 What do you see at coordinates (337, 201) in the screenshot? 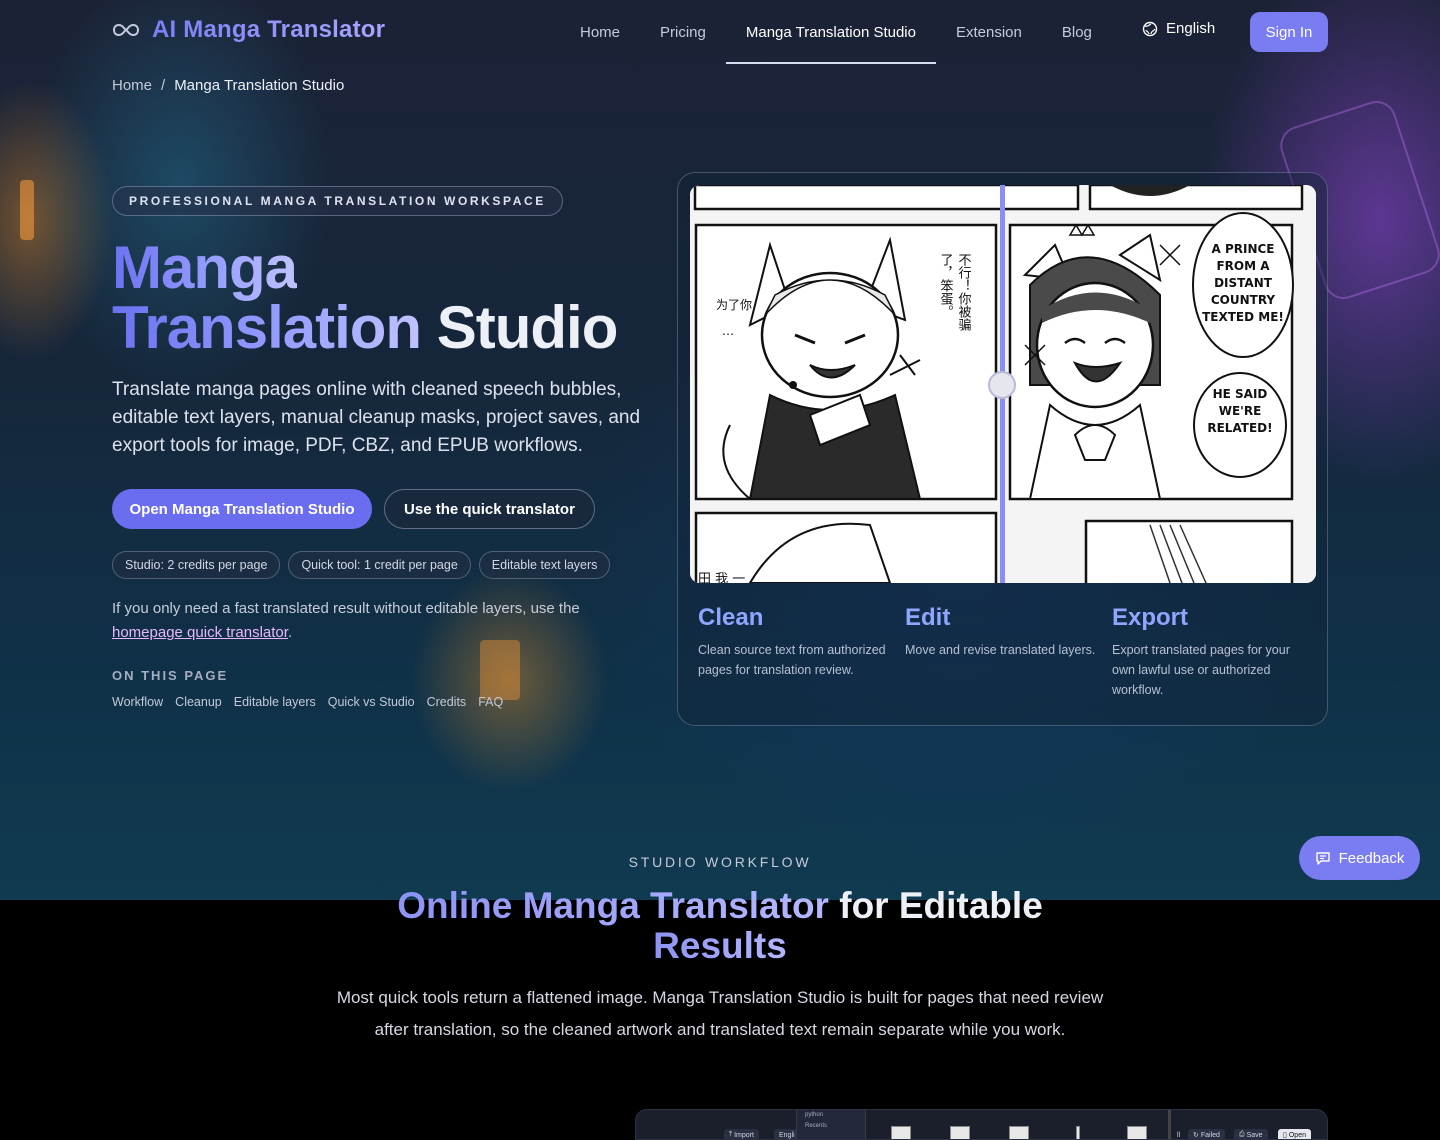
I see `hero-eyebrow-badge: PROFESSIONAL MANGA TRANSLATION WORKSPACE` at bounding box center [337, 201].